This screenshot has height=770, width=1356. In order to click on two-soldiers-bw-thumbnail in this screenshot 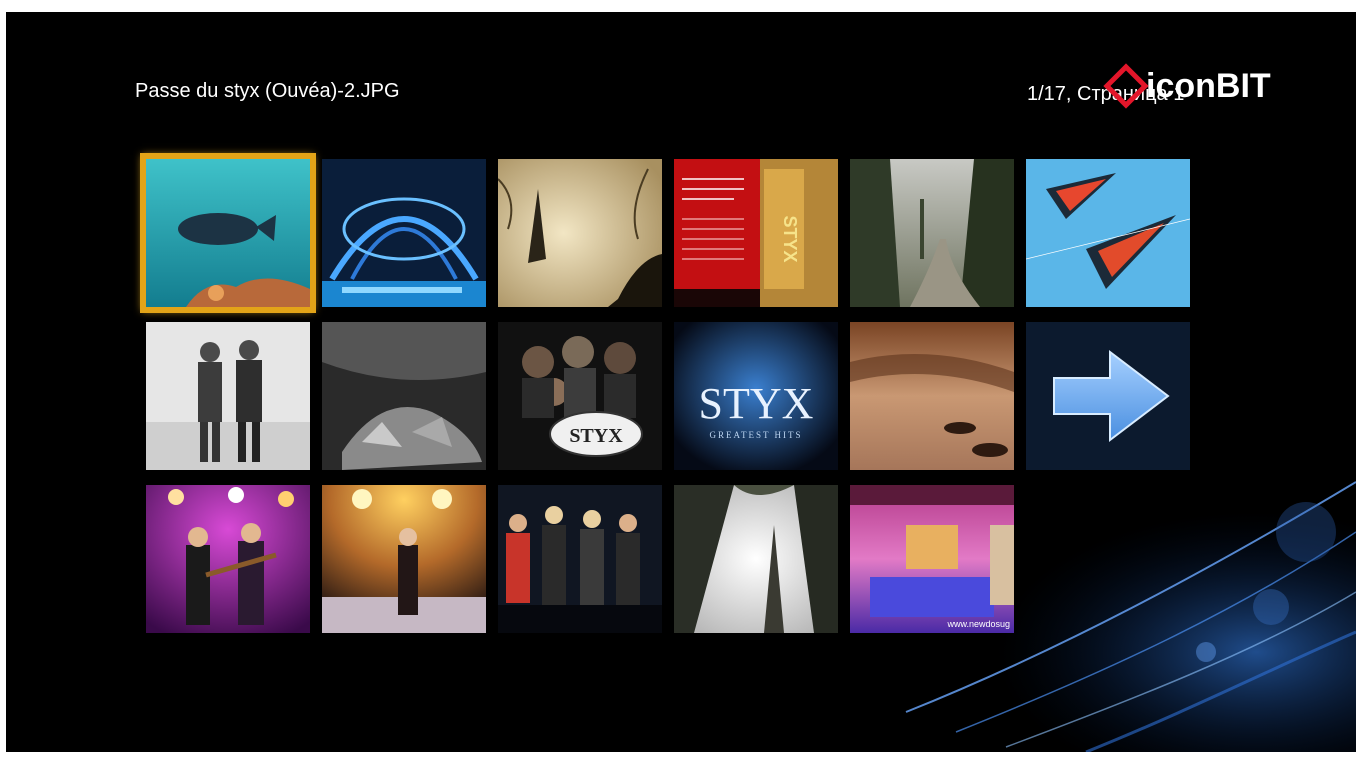, I will do `click(228, 396)`.